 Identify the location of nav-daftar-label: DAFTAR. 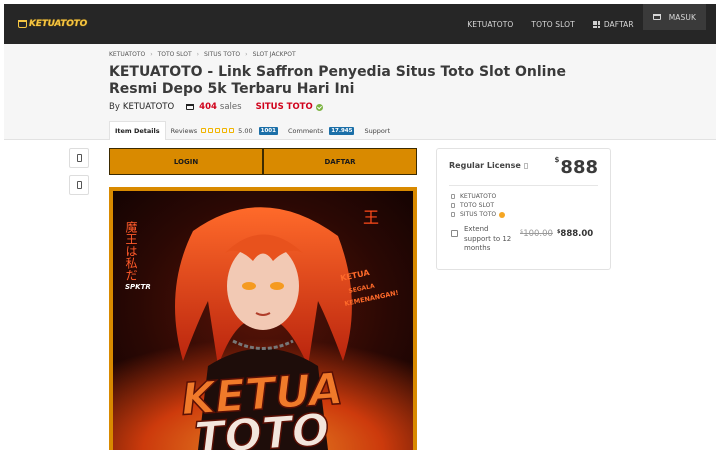
(618, 24).